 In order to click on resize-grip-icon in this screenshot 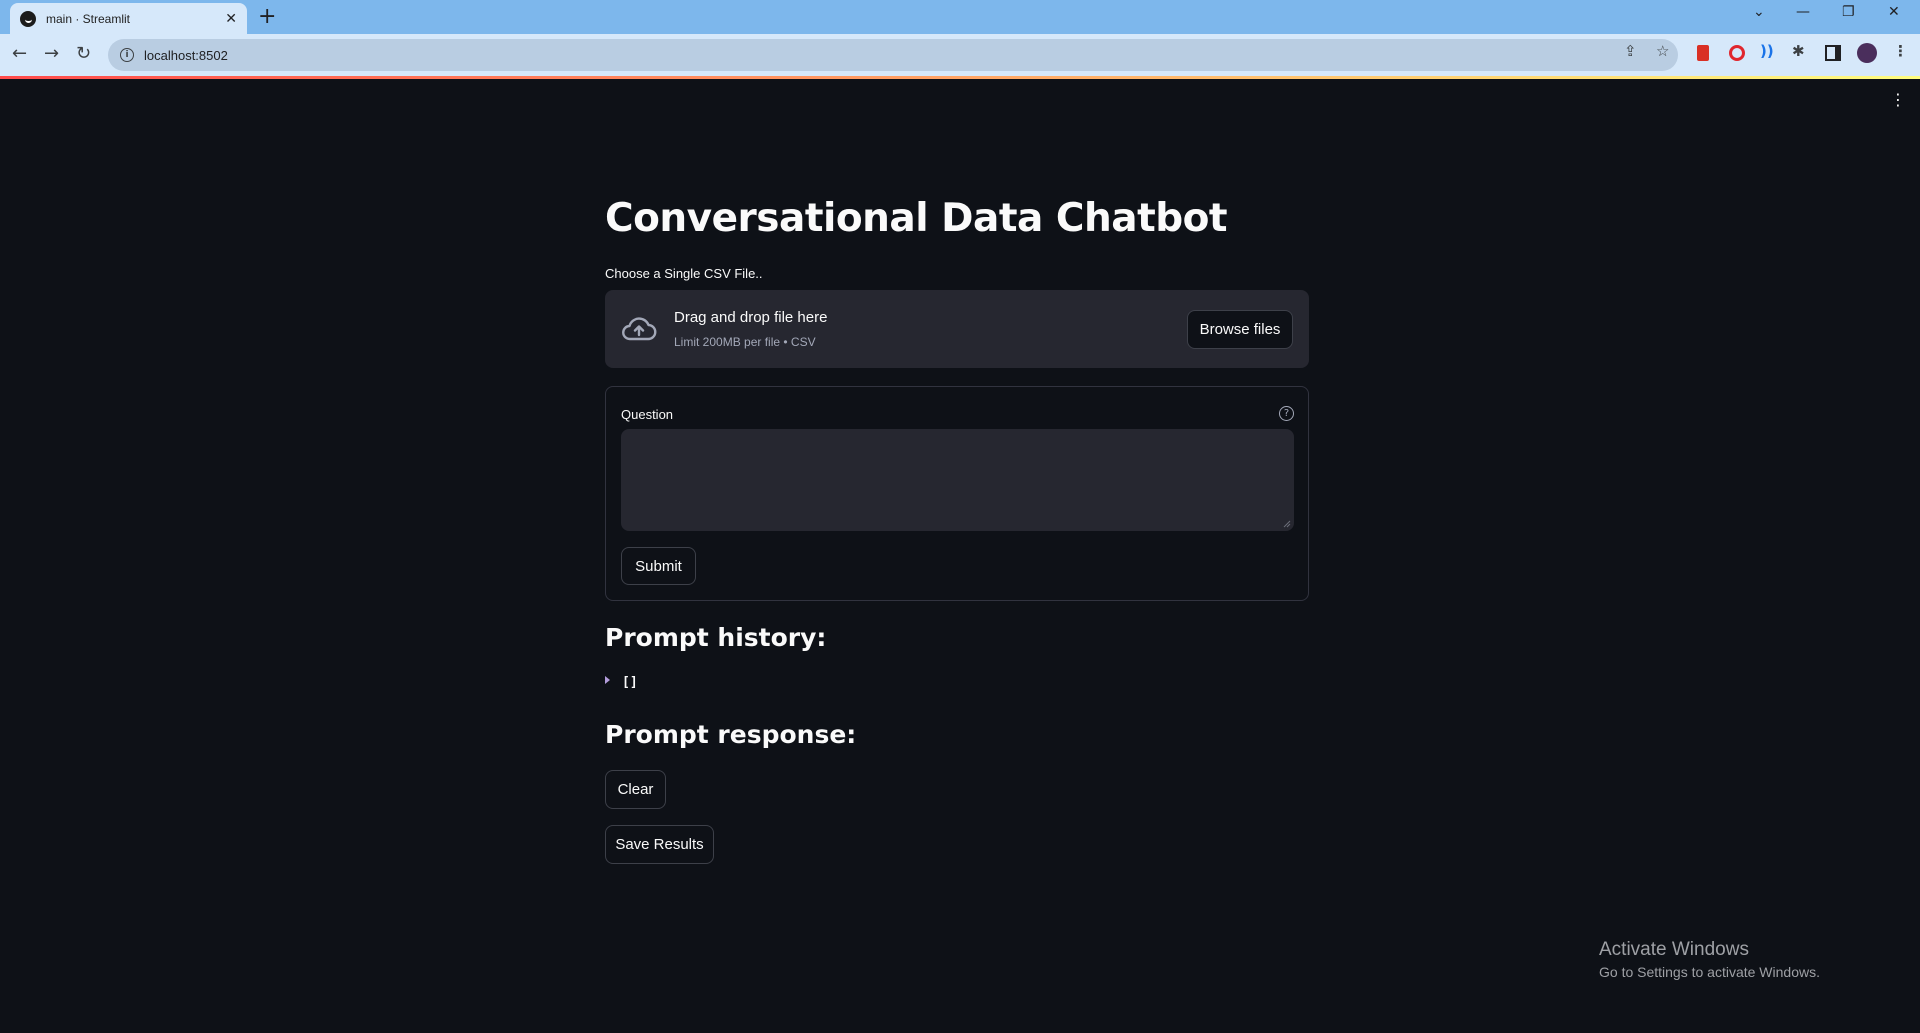, I will do `click(1286, 523)`.